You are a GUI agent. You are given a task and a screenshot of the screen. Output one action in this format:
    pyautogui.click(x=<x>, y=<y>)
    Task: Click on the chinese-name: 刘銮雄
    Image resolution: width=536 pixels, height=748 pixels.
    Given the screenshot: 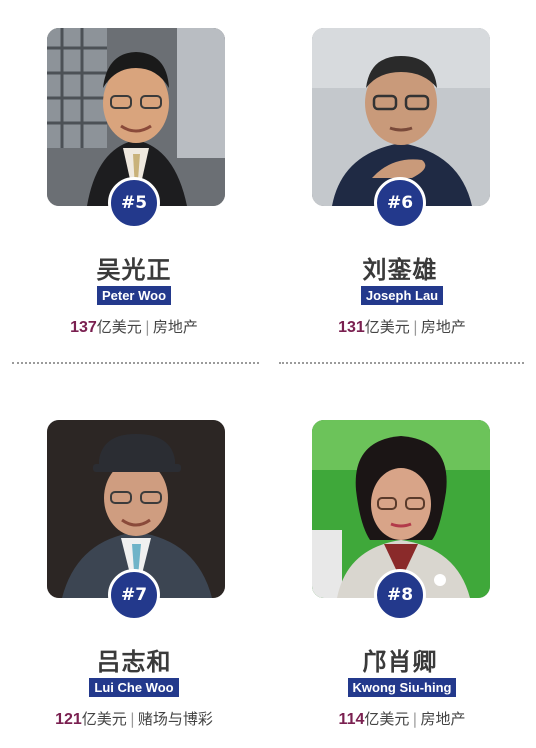 What is the action you would take?
    pyautogui.click(x=400, y=270)
    